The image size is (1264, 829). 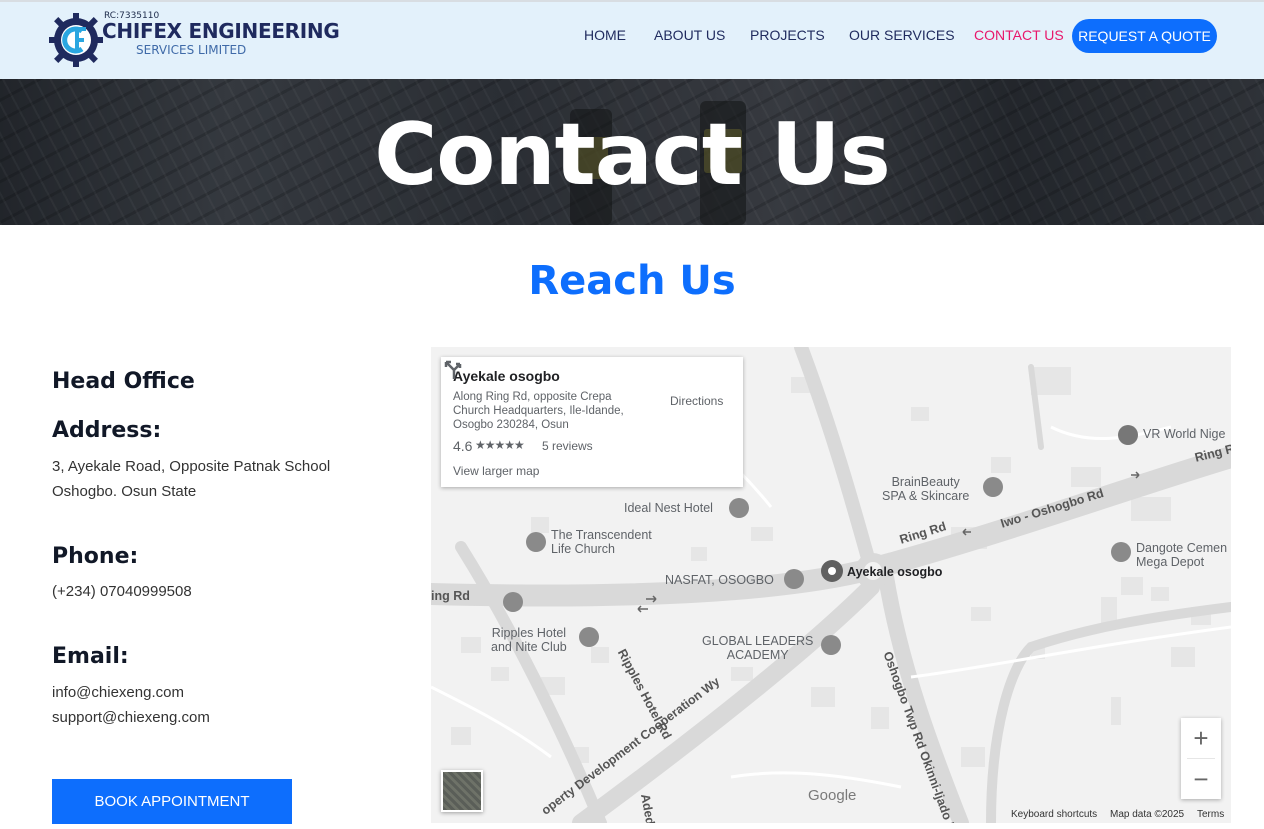 What do you see at coordinates (757, 648) in the screenshot?
I see `poi-global-leaders: GLOBAL LEADERS ACADEMY` at bounding box center [757, 648].